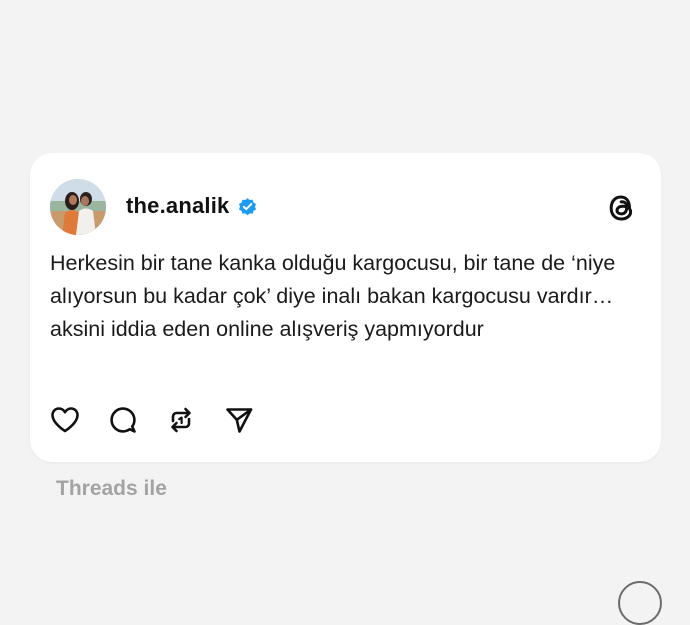 The height and width of the screenshot is (625, 690). Describe the element at coordinates (640, 603) in the screenshot. I see `partial-circle-icon` at that location.